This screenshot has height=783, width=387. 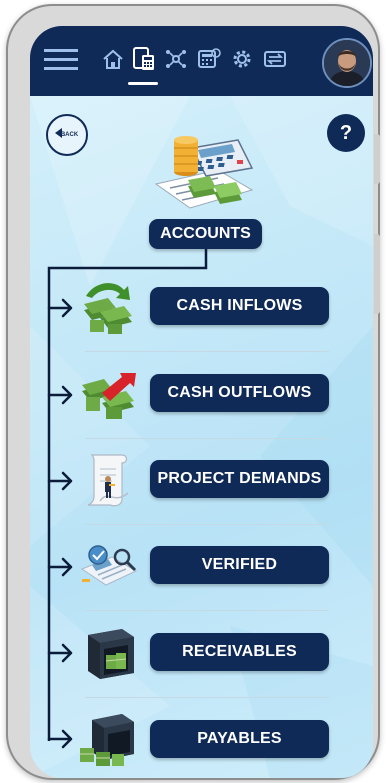 What do you see at coordinates (239, 652) in the screenshot?
I see `receivables-button: RECEIVABLES` at bounding box center [239, 652].